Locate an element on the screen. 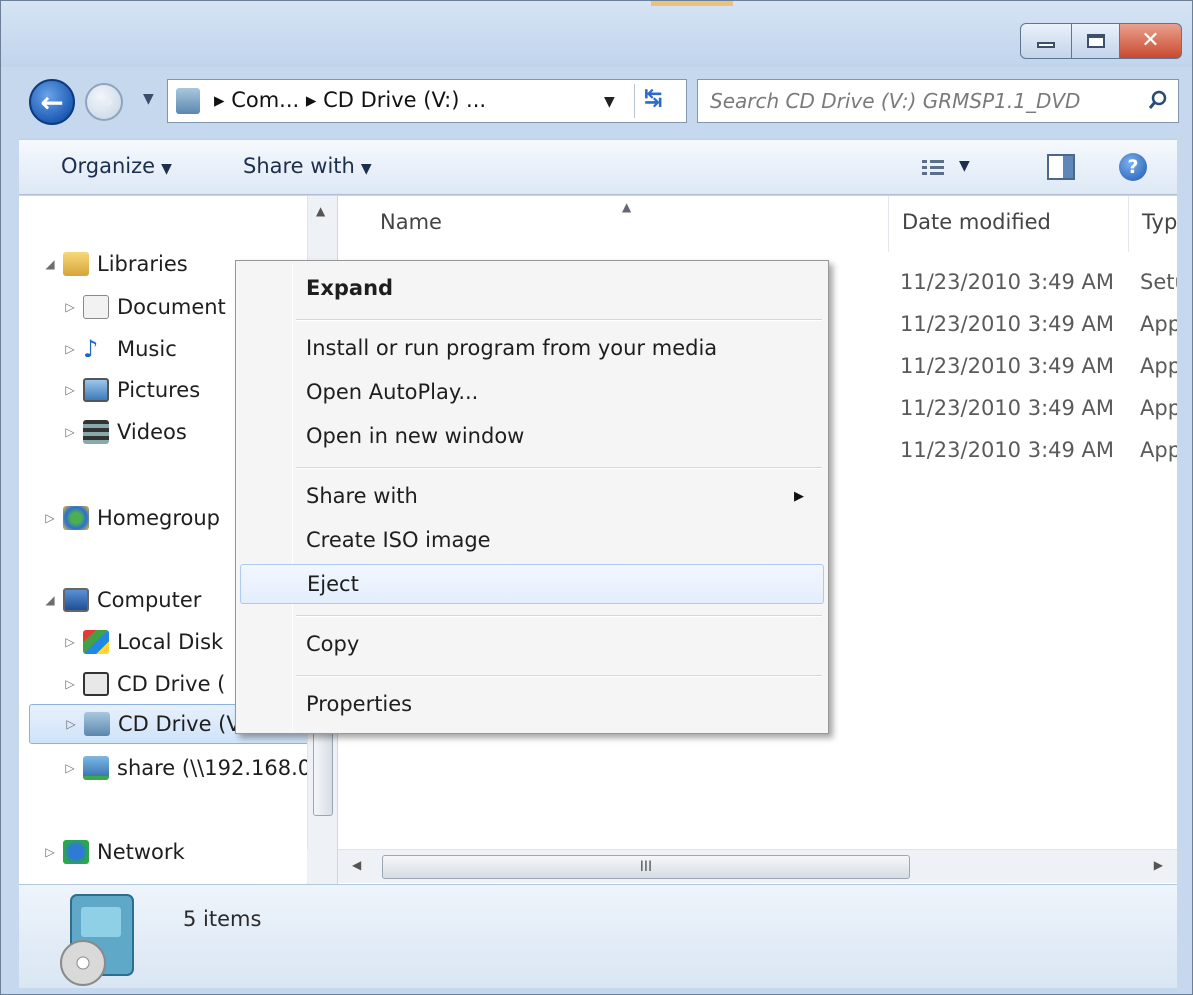  back-arrow-icon: ← is located at coordinates (52, 102).